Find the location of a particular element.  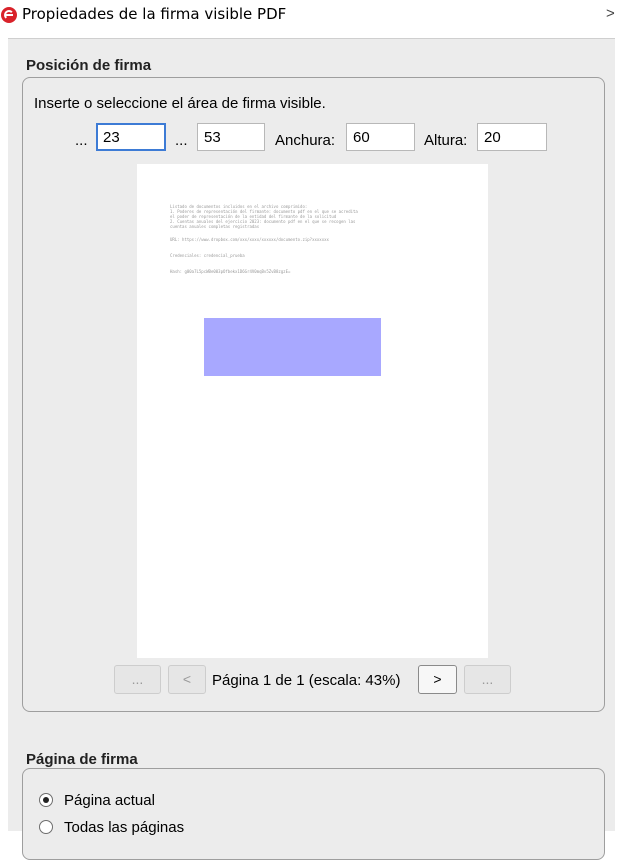

preview-line: Credenciales: credencial_prueba is located at coordinates (207, 255).